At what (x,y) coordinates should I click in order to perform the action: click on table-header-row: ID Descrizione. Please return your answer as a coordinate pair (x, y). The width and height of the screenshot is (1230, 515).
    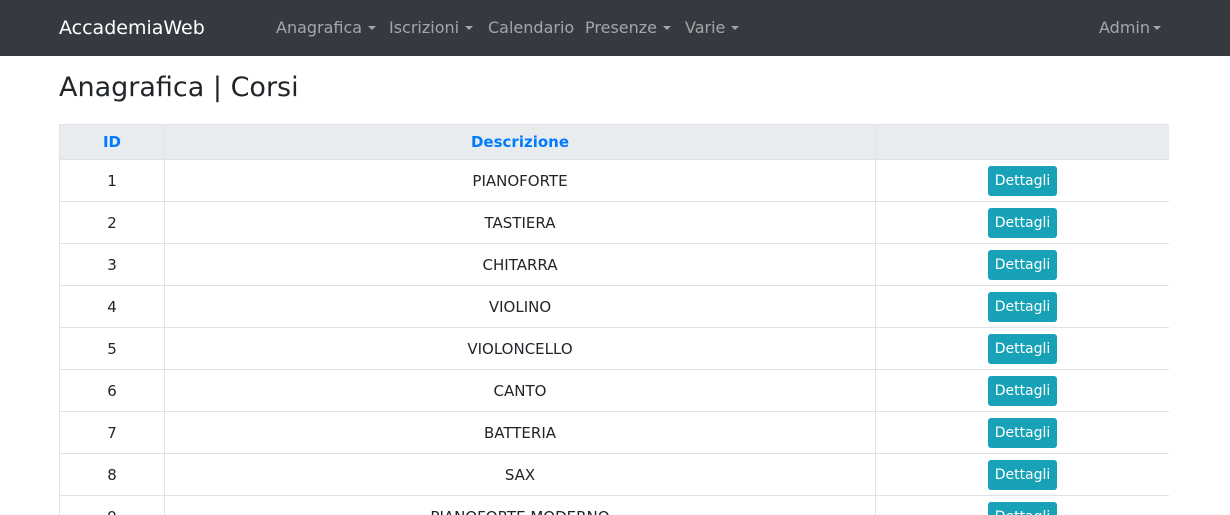
    Looking at the image, I should click on (614, 142).